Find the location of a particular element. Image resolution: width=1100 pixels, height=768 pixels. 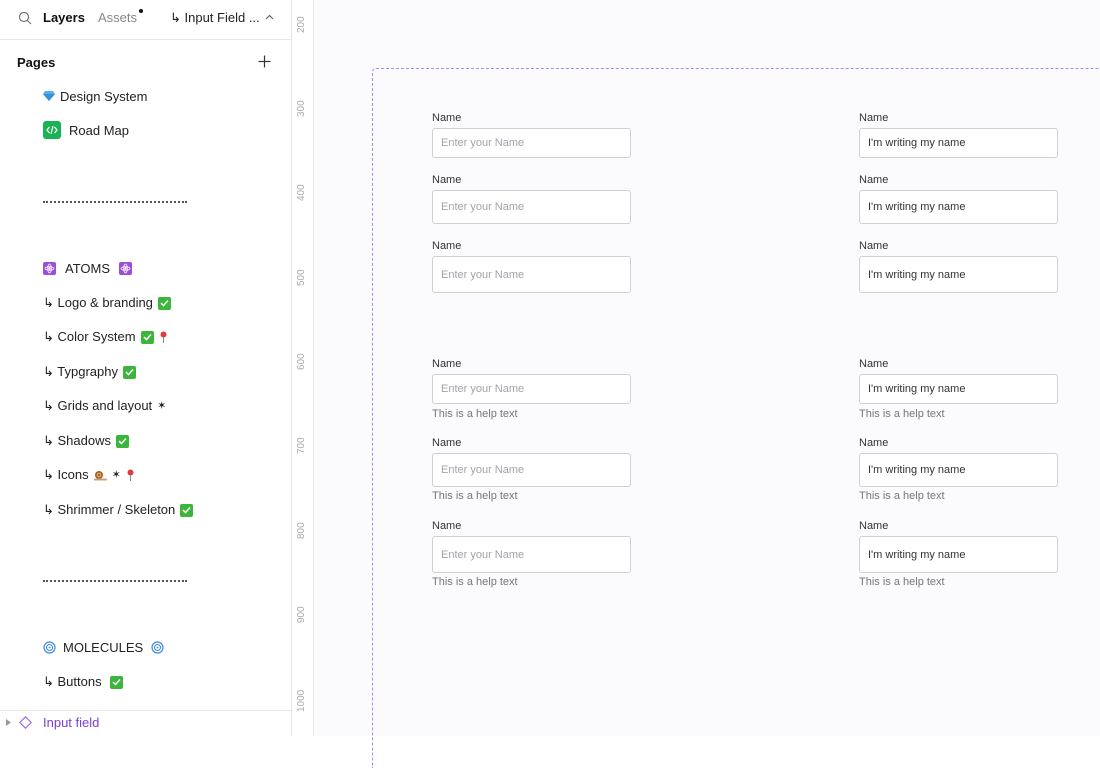

layer-label: Input field is located at coordinates (71, 722).